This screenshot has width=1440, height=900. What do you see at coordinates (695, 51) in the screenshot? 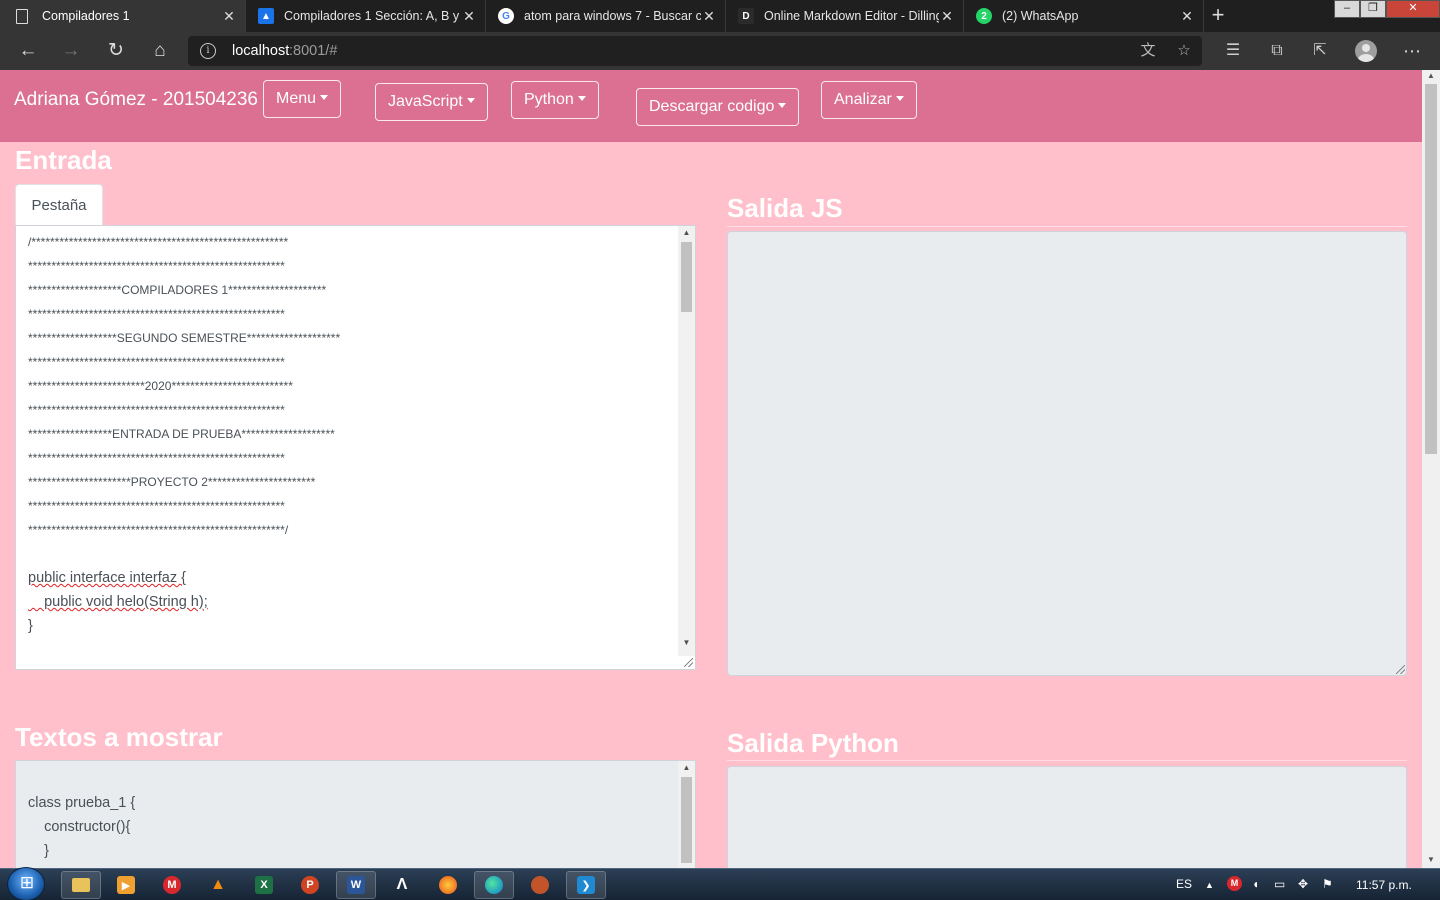
I see `address-bar: i localhost :8001/# 文 ☆` at bounding box center [695, 51].